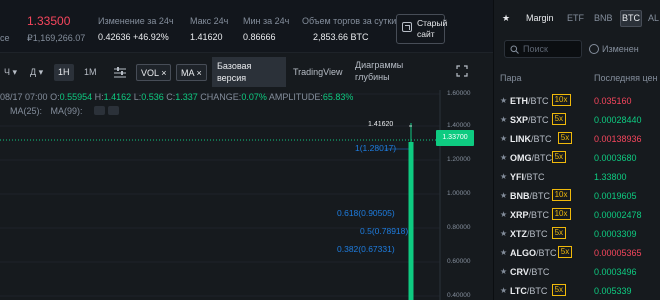  I want to click on axis-label: 1.40000, so click(459, 125).